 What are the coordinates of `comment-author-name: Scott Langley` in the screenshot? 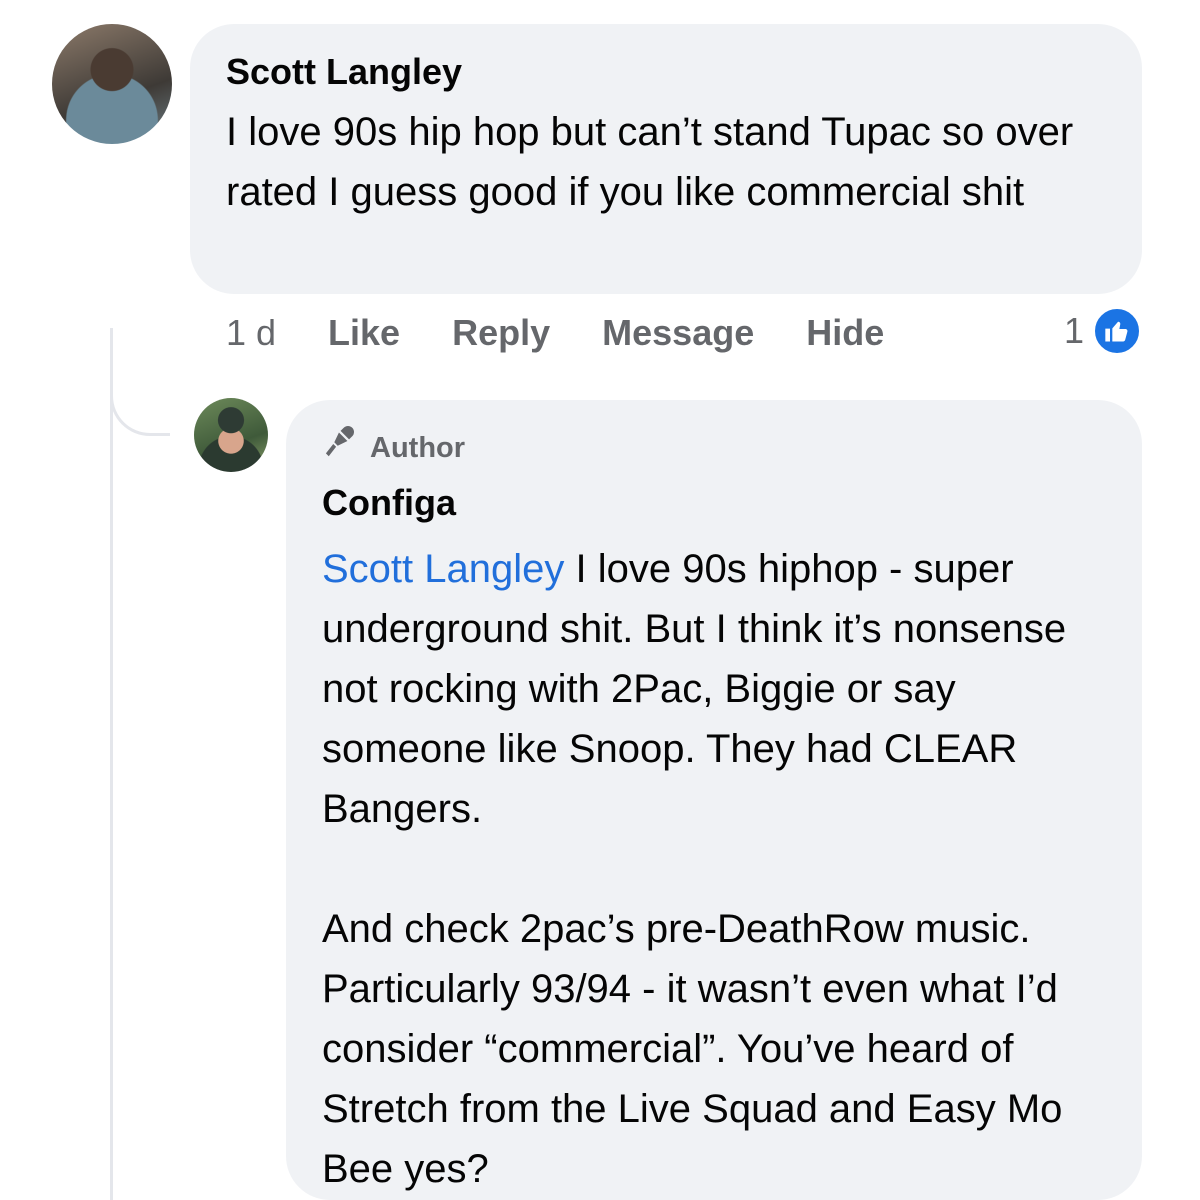 It's located at (666, 72).